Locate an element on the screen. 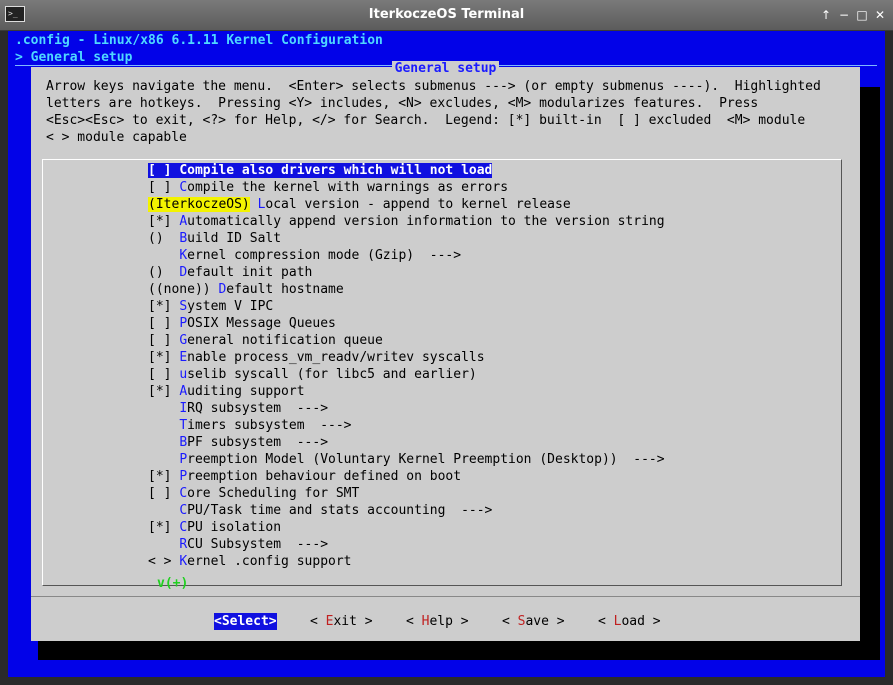 The width and height of the screenshot is (893, 685). menu-item: [ ] Core Scheduling for SMT is located at coordinates (253, 493).